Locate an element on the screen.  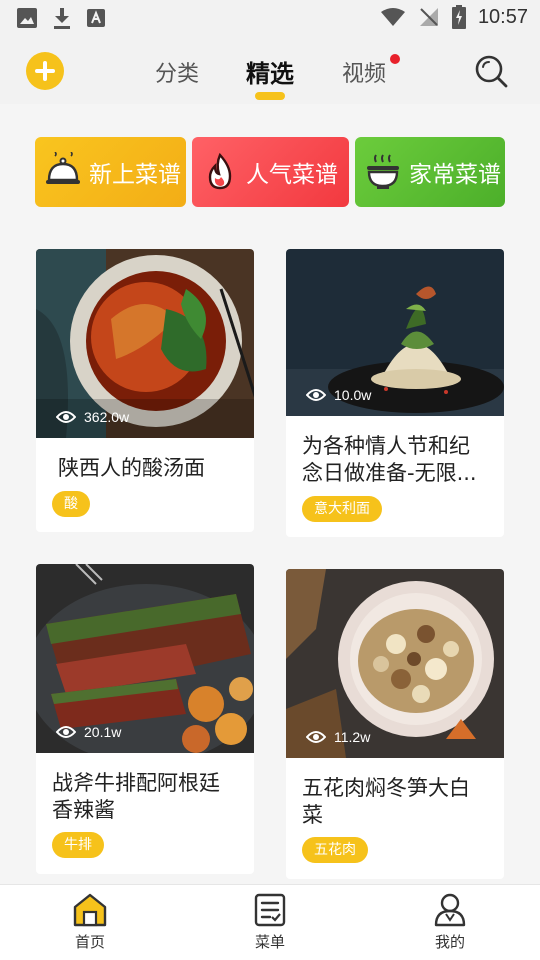
view-count-value: 11.2w is located at coordinates (352, 737).